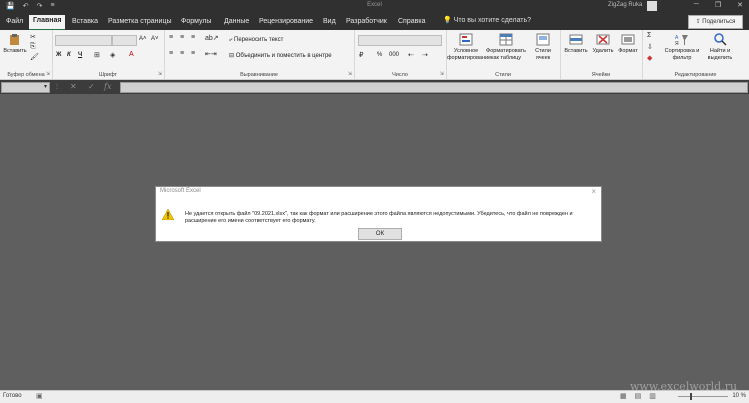 This screenshot has height=403, width=749. Describe the element at coordinates (400, 40) in the screenshot. I see `number-format-select` at that location.